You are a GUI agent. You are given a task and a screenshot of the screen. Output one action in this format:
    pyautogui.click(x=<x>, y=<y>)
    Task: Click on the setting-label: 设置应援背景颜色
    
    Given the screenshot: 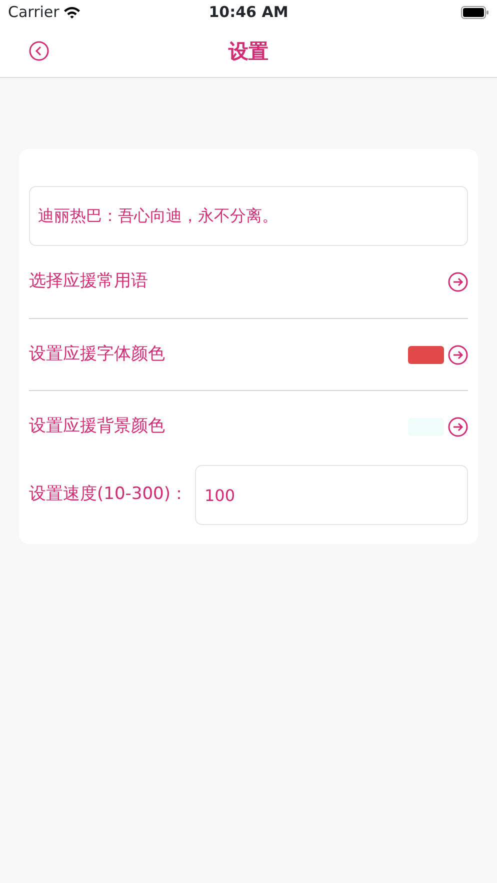 What is the action you would take?
    pyautogui.click(x=97, y=426)
    